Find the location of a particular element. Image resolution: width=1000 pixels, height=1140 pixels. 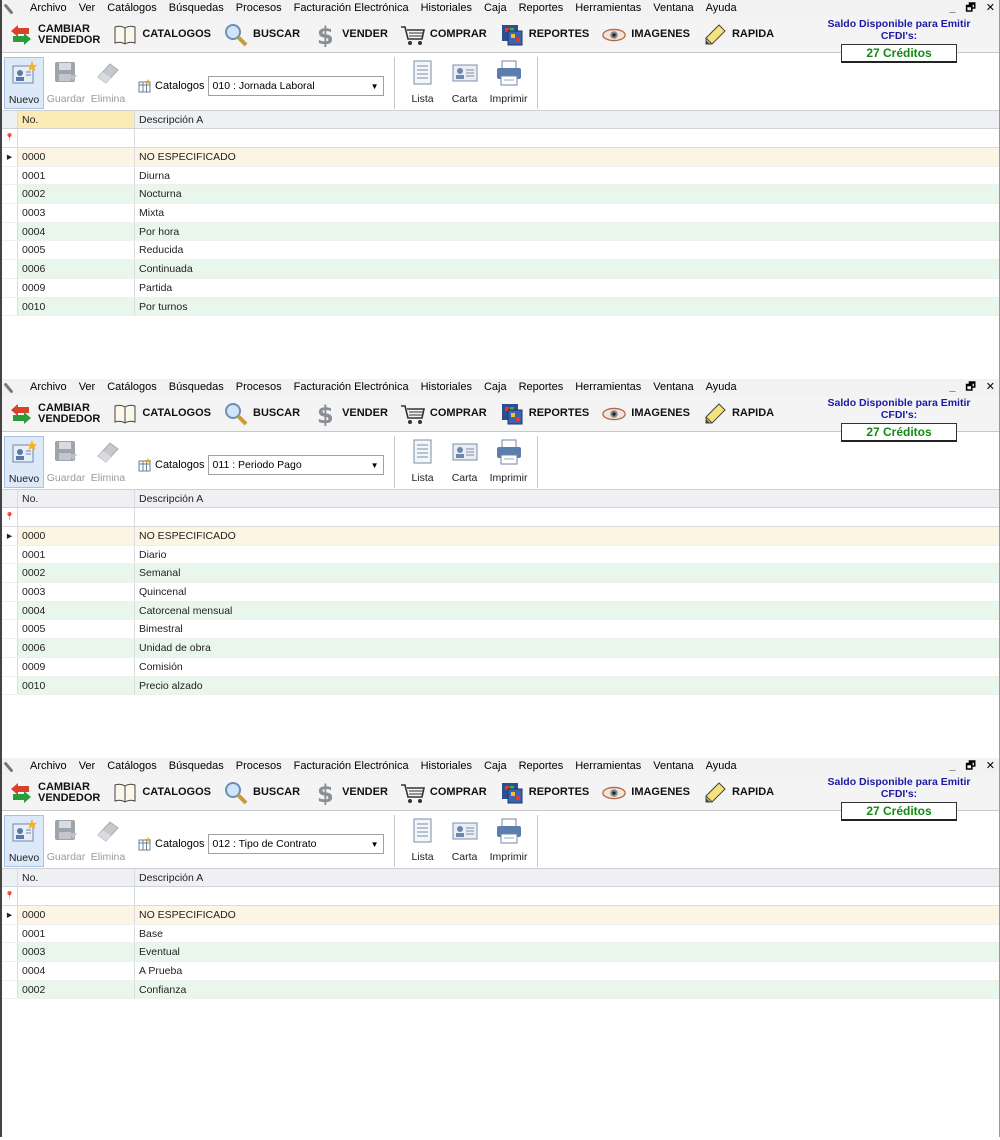

cell-desc: Eventual is located at coordinates (567, 952).